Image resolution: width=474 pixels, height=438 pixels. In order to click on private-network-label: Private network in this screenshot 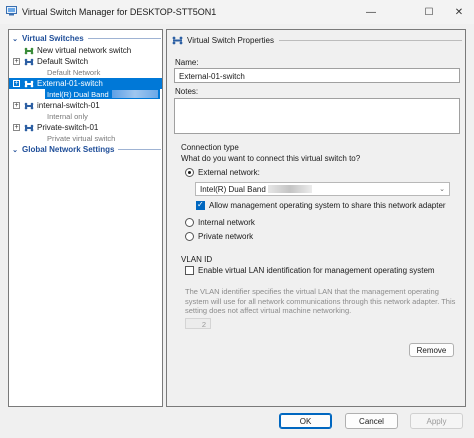, I will do `click(226, 236)`.